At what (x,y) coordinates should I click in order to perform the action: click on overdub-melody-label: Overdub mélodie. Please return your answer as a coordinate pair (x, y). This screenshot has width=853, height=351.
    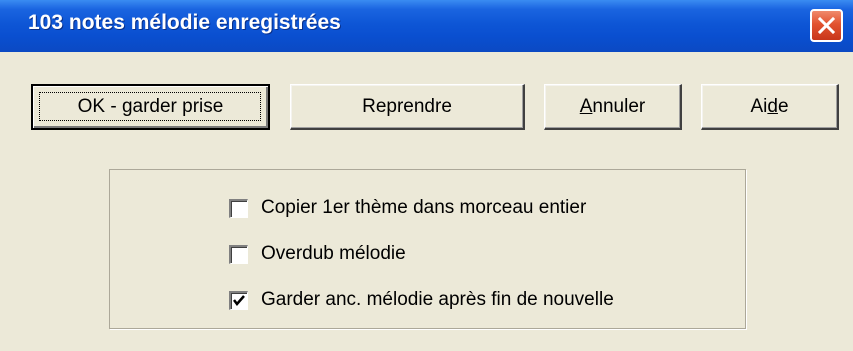
    Looking at the image, I should click on (333, 253).